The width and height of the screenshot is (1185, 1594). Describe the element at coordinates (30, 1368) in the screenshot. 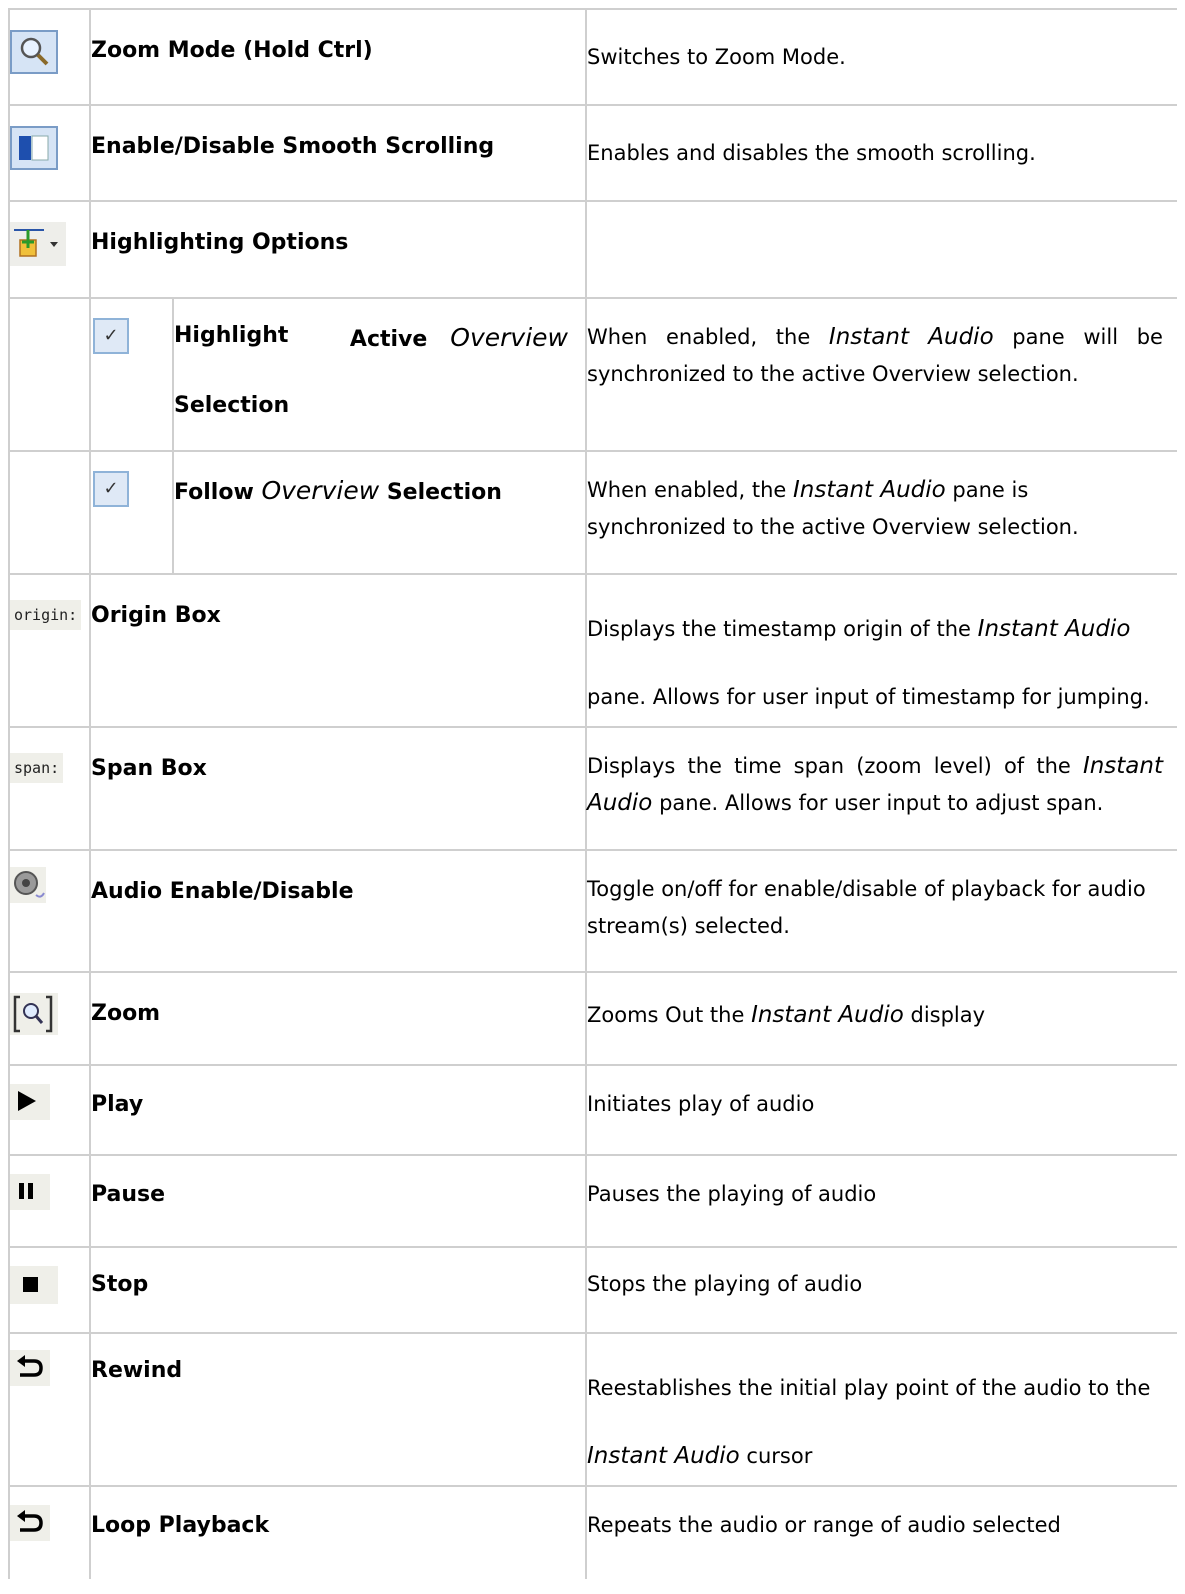

I see `rewind-icon` at that location.